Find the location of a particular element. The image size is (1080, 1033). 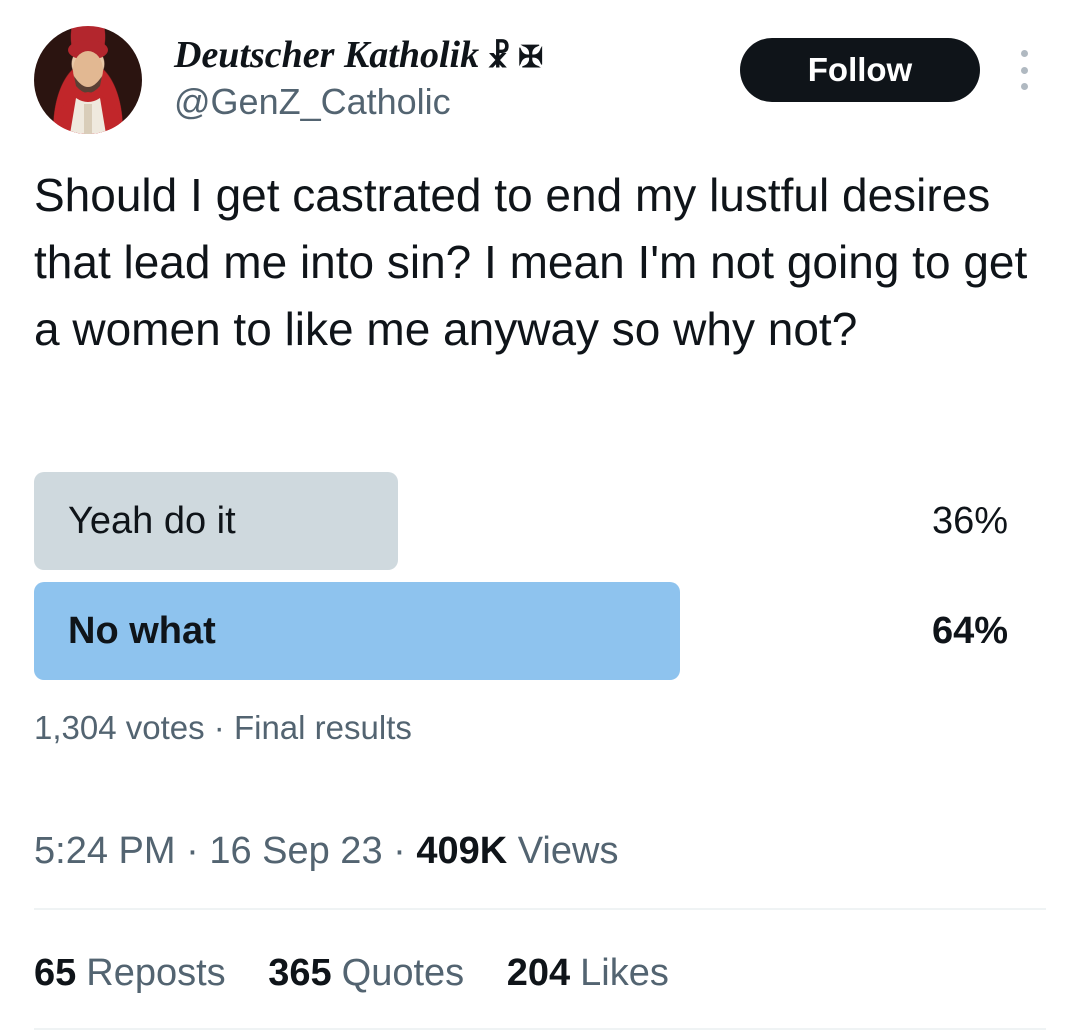

views-count: 409K is located at coordinates (462, 851).